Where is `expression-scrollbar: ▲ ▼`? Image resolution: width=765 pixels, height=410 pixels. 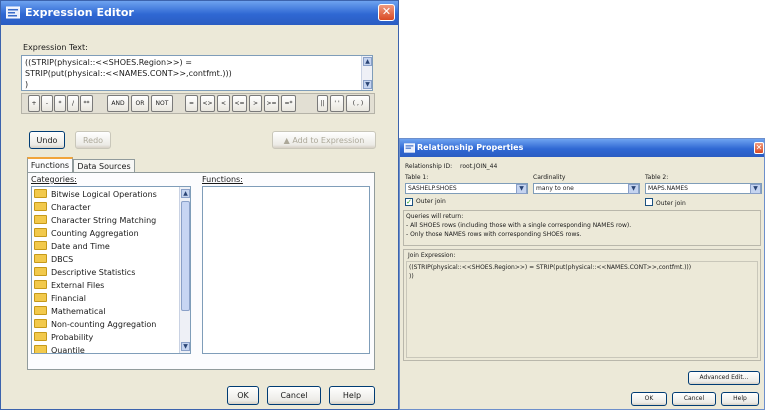 expression-scrollbar: ▲ ▼ is located at coordinates (366, 73).